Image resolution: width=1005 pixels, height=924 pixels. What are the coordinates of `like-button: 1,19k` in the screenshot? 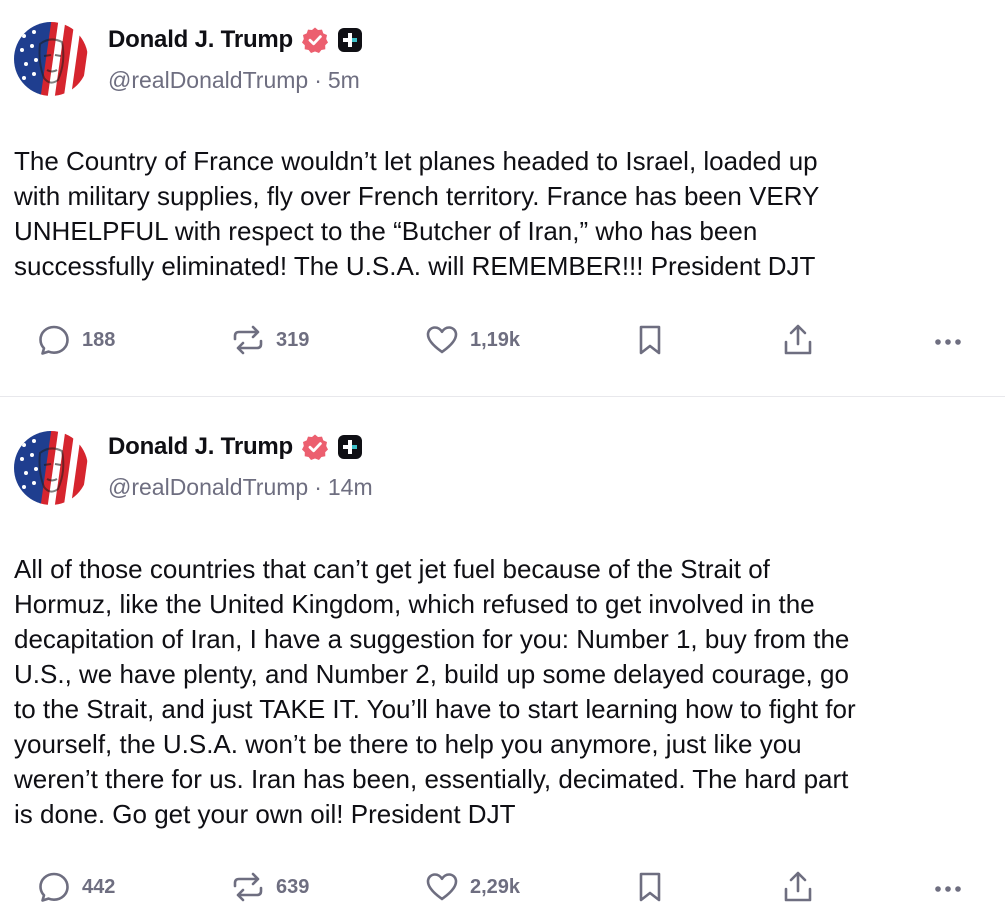 It's located at (472, 340).